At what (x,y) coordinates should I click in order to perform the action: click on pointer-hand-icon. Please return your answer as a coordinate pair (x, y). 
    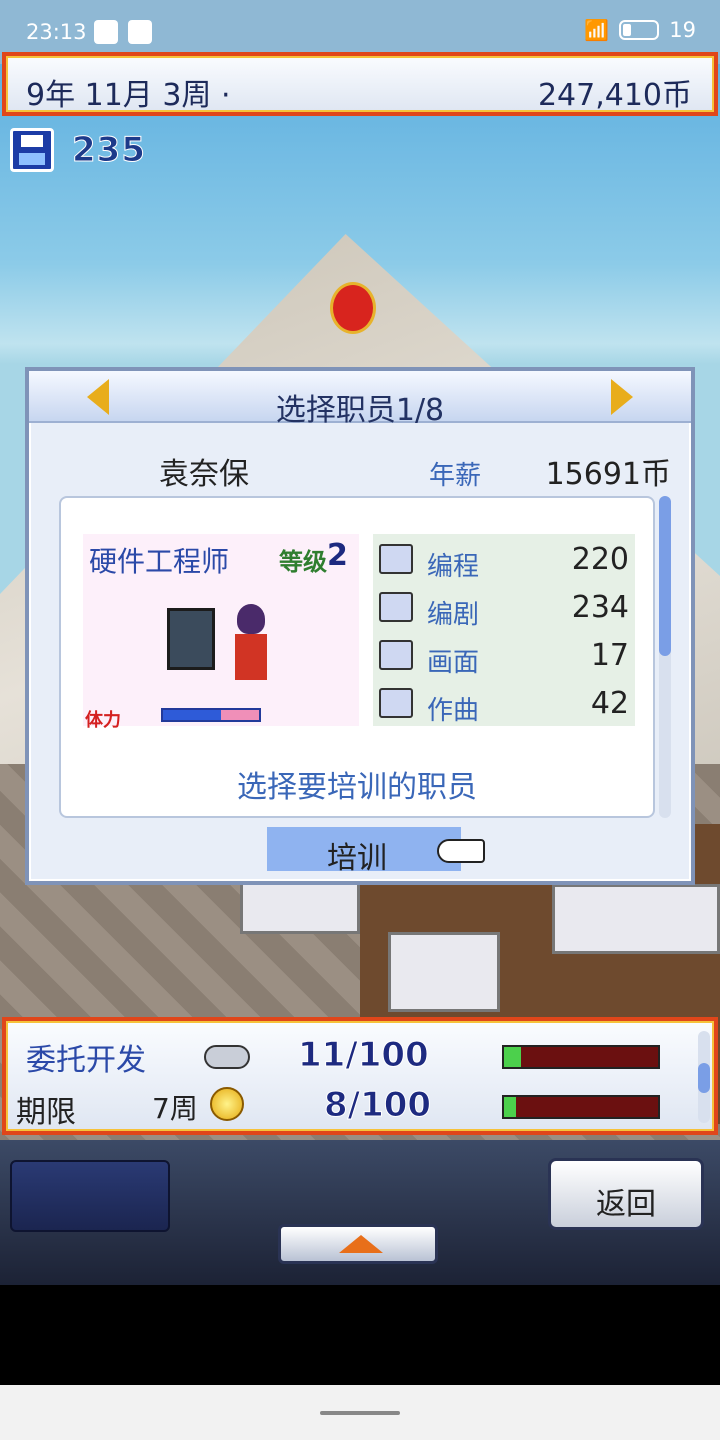
    Looking at the image, I should click on (461, 851).